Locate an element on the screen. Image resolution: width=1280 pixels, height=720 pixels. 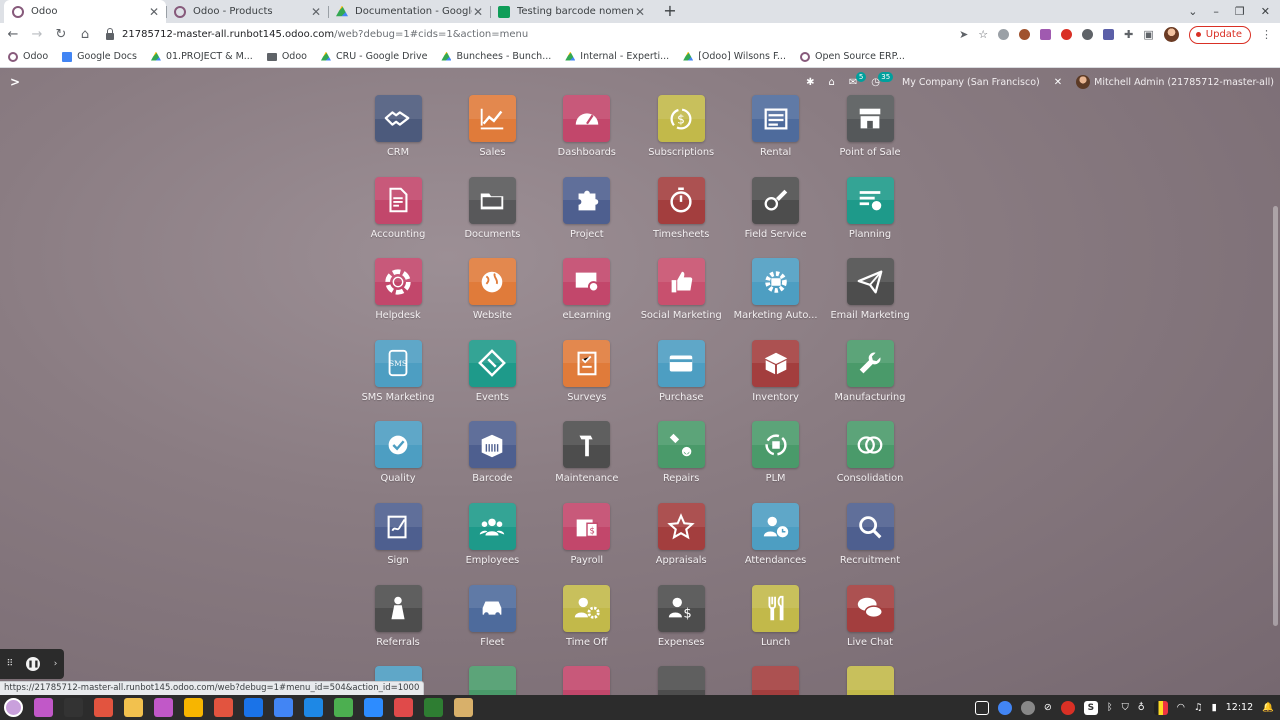
app-tile-barcode: Barcode is located at coordinates (492, 461).